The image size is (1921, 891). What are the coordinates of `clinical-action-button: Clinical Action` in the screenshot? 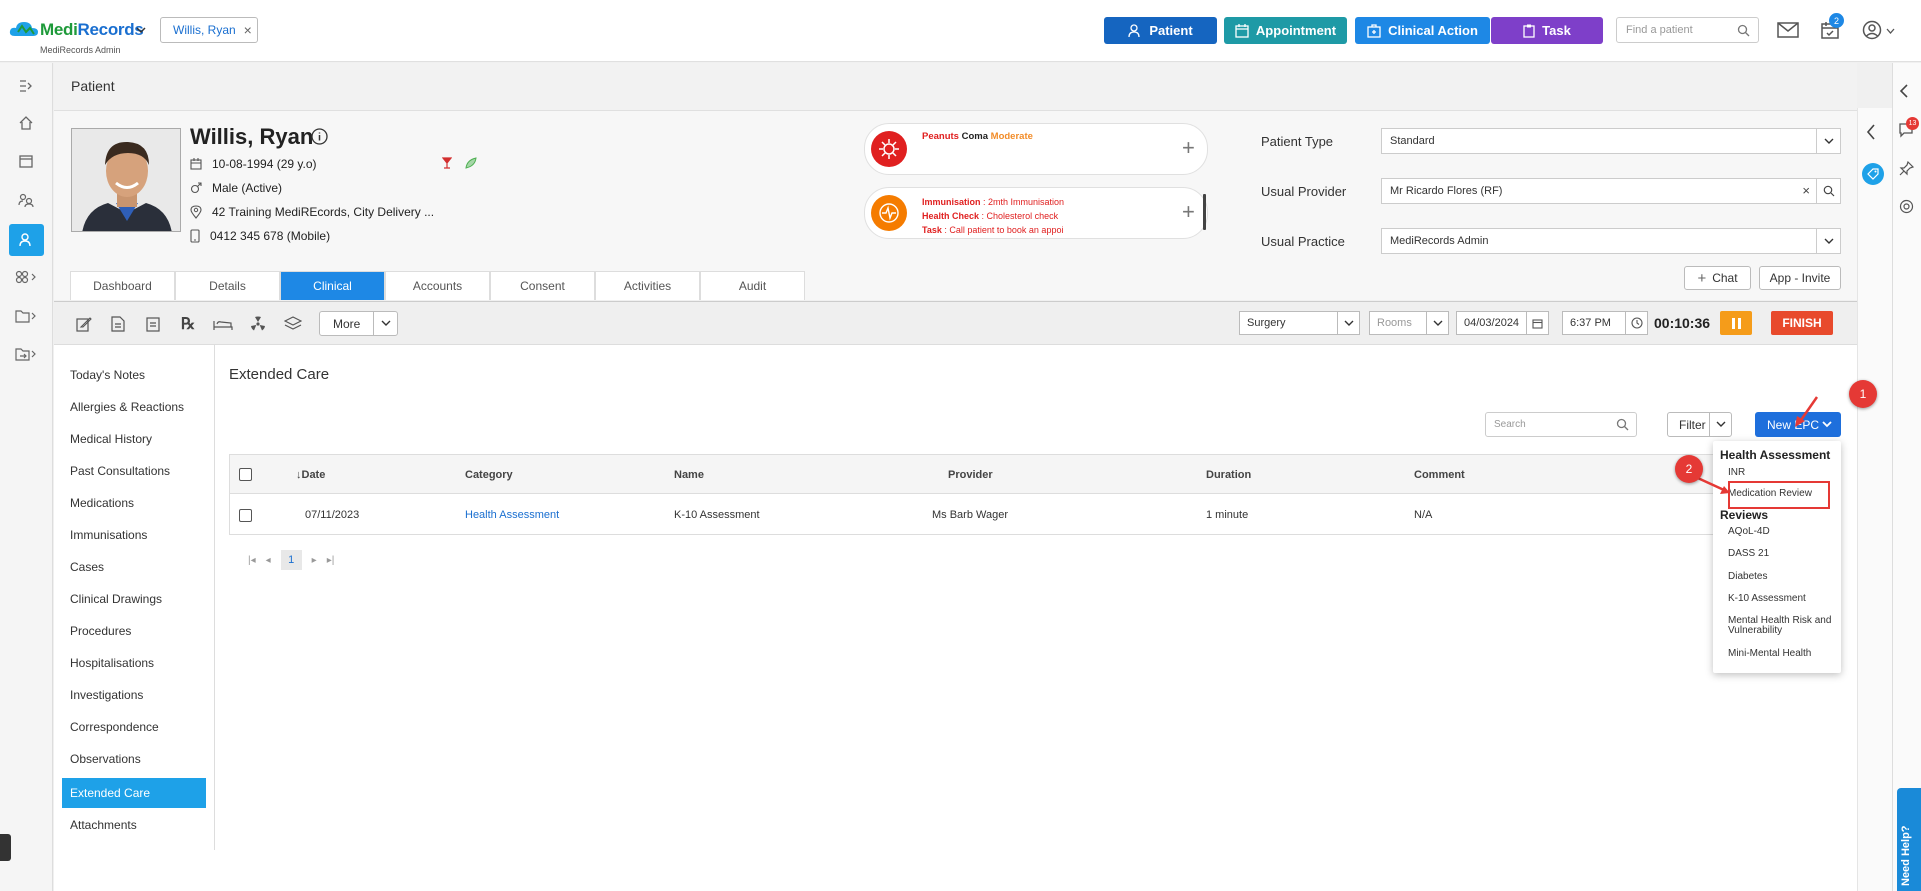 It's located at (1422, 30).